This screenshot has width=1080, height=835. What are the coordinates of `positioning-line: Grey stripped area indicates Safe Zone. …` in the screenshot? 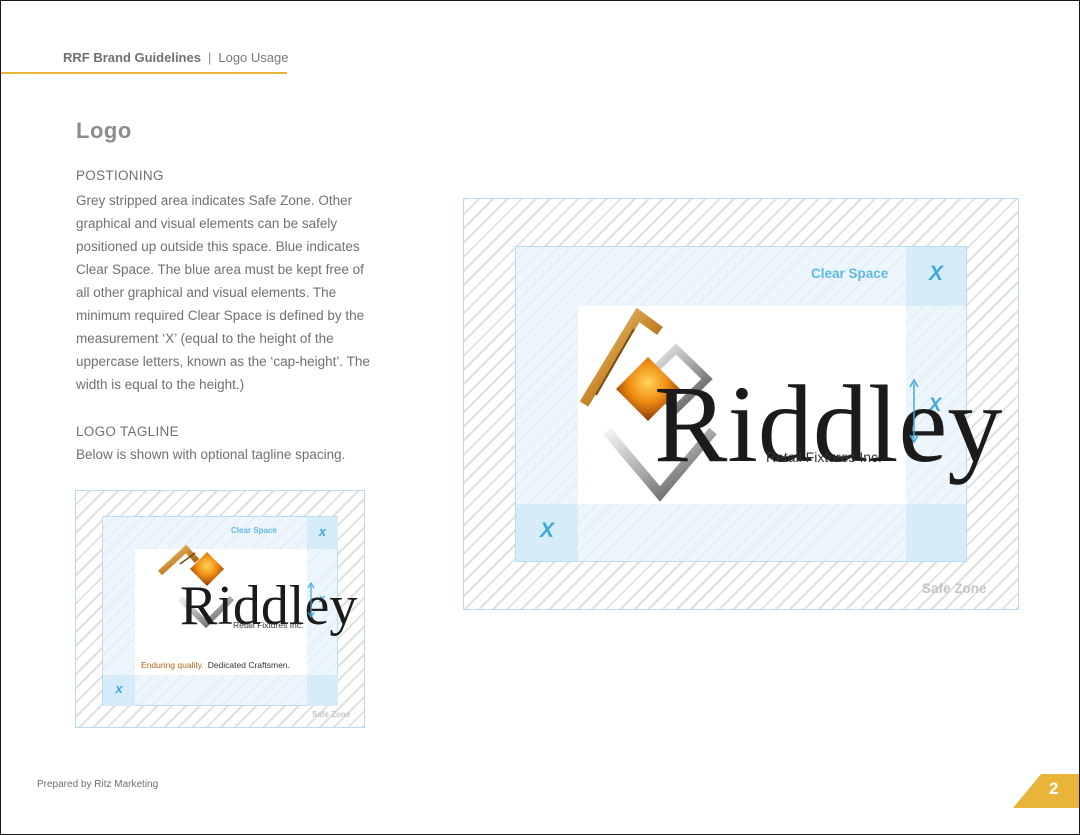 It's located at (214, 200).